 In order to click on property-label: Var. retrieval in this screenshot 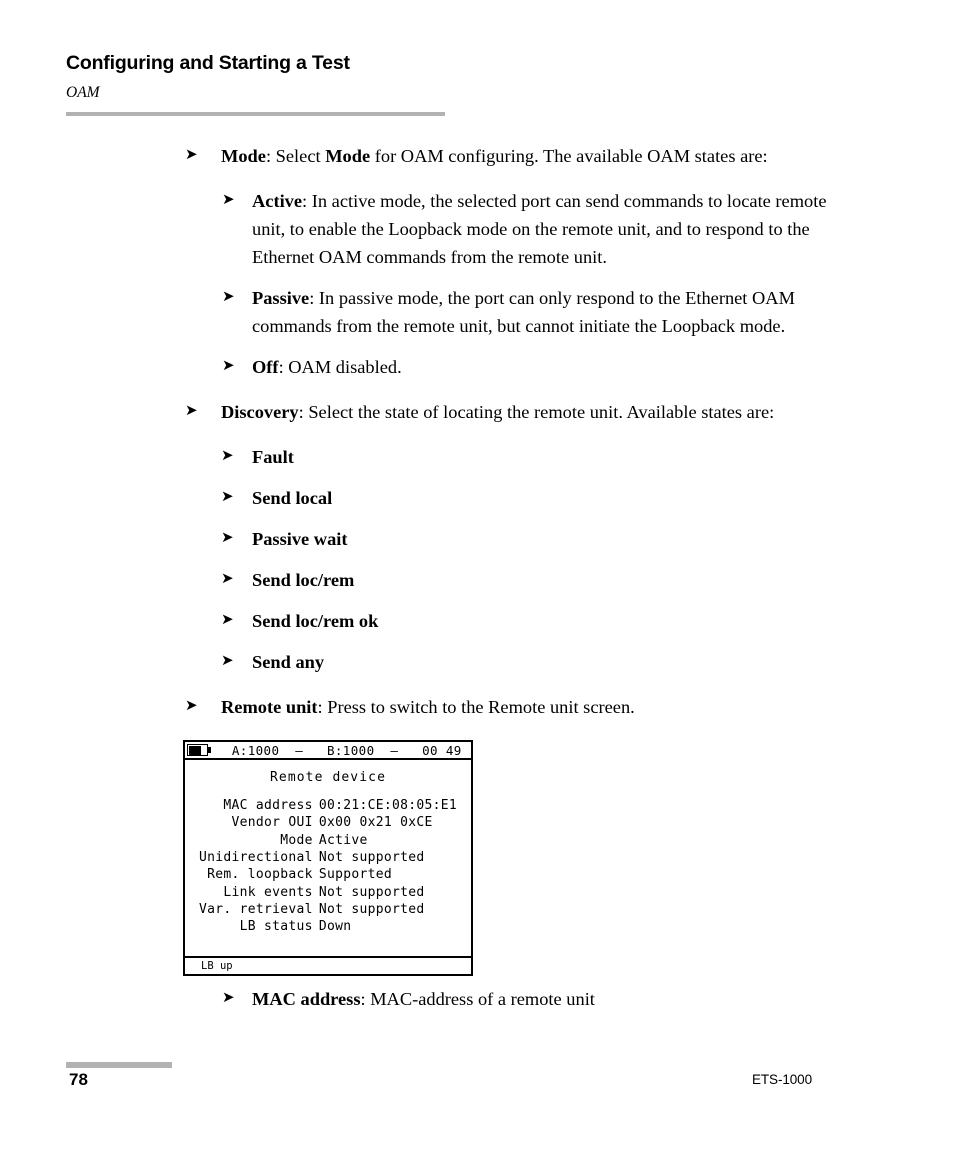, I will do `click(256, 909)`.